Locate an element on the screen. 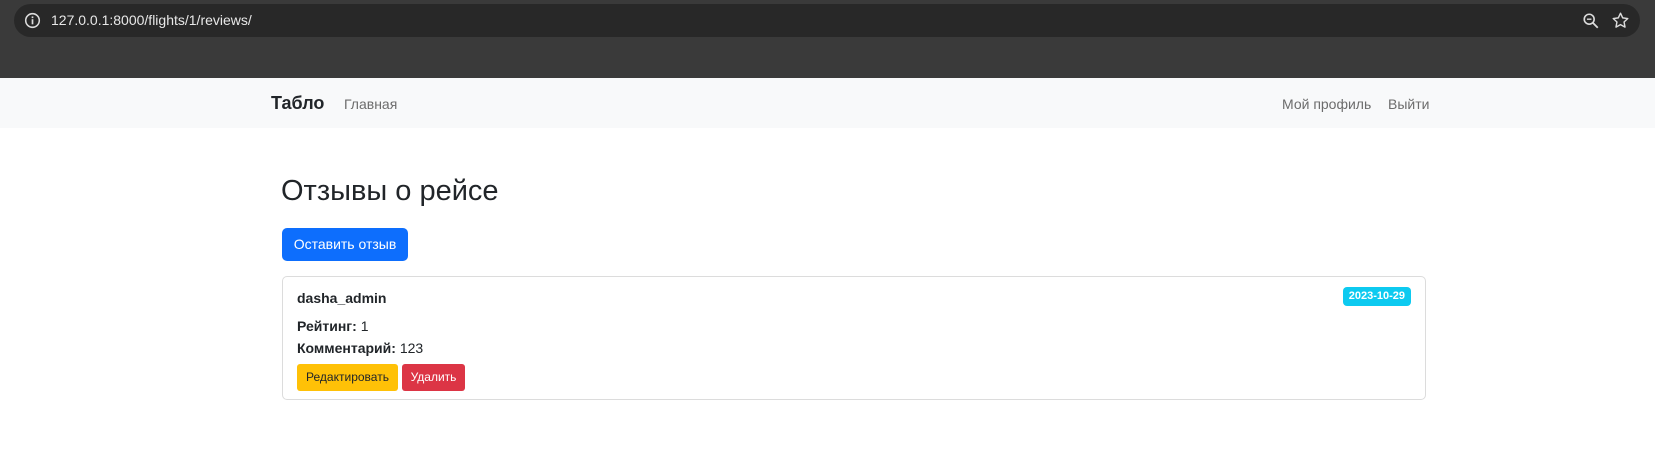 The height and width of the screenshot is (472, 1655). rating-label: Рейтинг: is located at coordinates (327, 326).